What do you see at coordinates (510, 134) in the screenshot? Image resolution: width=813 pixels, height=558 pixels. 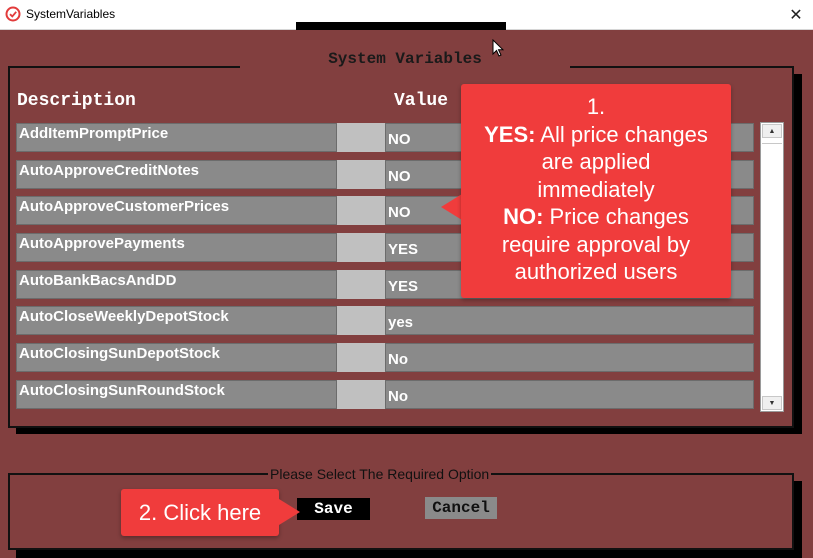 I see `callout-yes-label: YES:` at bounding box center [510, 134].